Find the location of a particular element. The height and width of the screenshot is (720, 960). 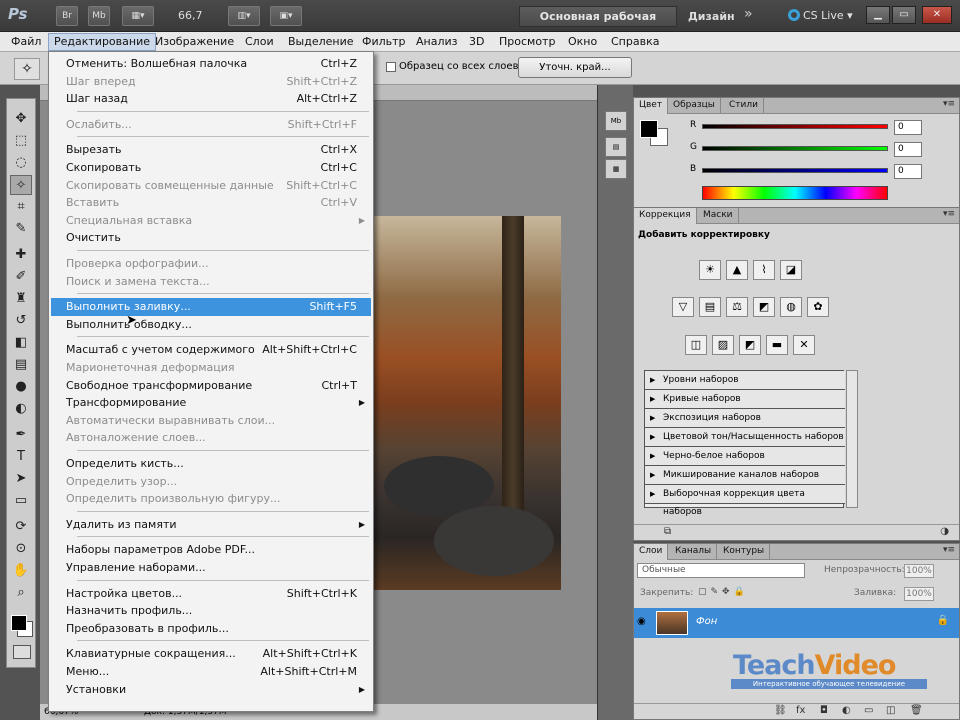

path-selection-tool-icon: ➤ is located at coordinates (21, 479).